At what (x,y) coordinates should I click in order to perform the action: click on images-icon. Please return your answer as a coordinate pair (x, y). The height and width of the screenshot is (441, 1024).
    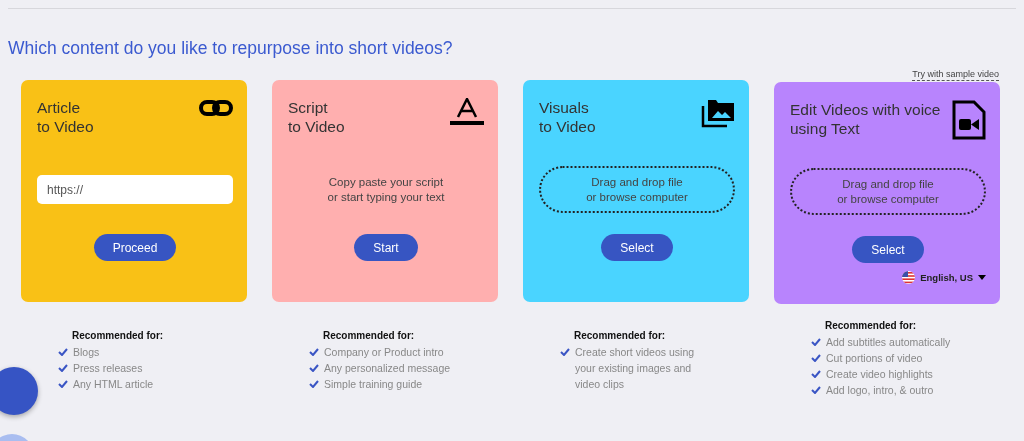
    Looking at the image, I should click on (718, 113).